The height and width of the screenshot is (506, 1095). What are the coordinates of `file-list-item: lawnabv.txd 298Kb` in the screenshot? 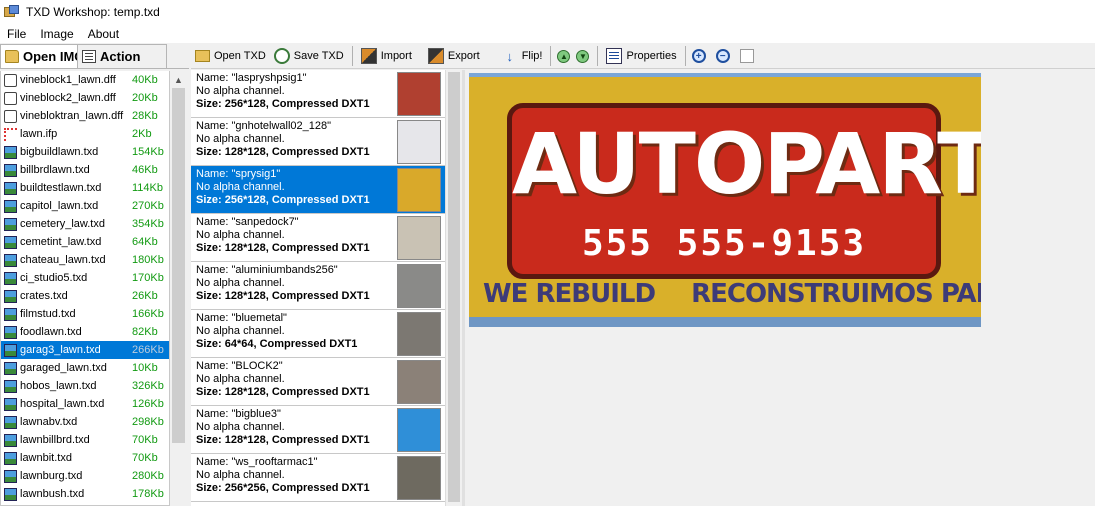 It's located at (85, 422).